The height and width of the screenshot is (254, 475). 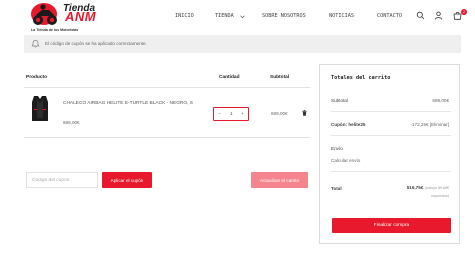 What do you see at coordinates (391, 225) in the screenshot?
I see `checkout-button: Finalizar compra` at bounding box center [391, 225].